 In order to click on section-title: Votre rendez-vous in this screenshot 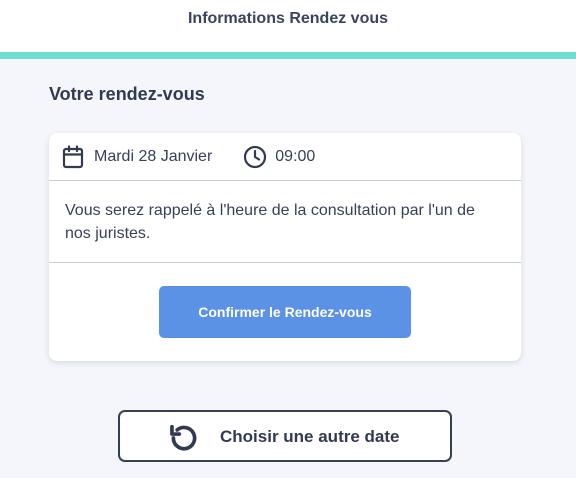, I will do `click(127, 94)`.